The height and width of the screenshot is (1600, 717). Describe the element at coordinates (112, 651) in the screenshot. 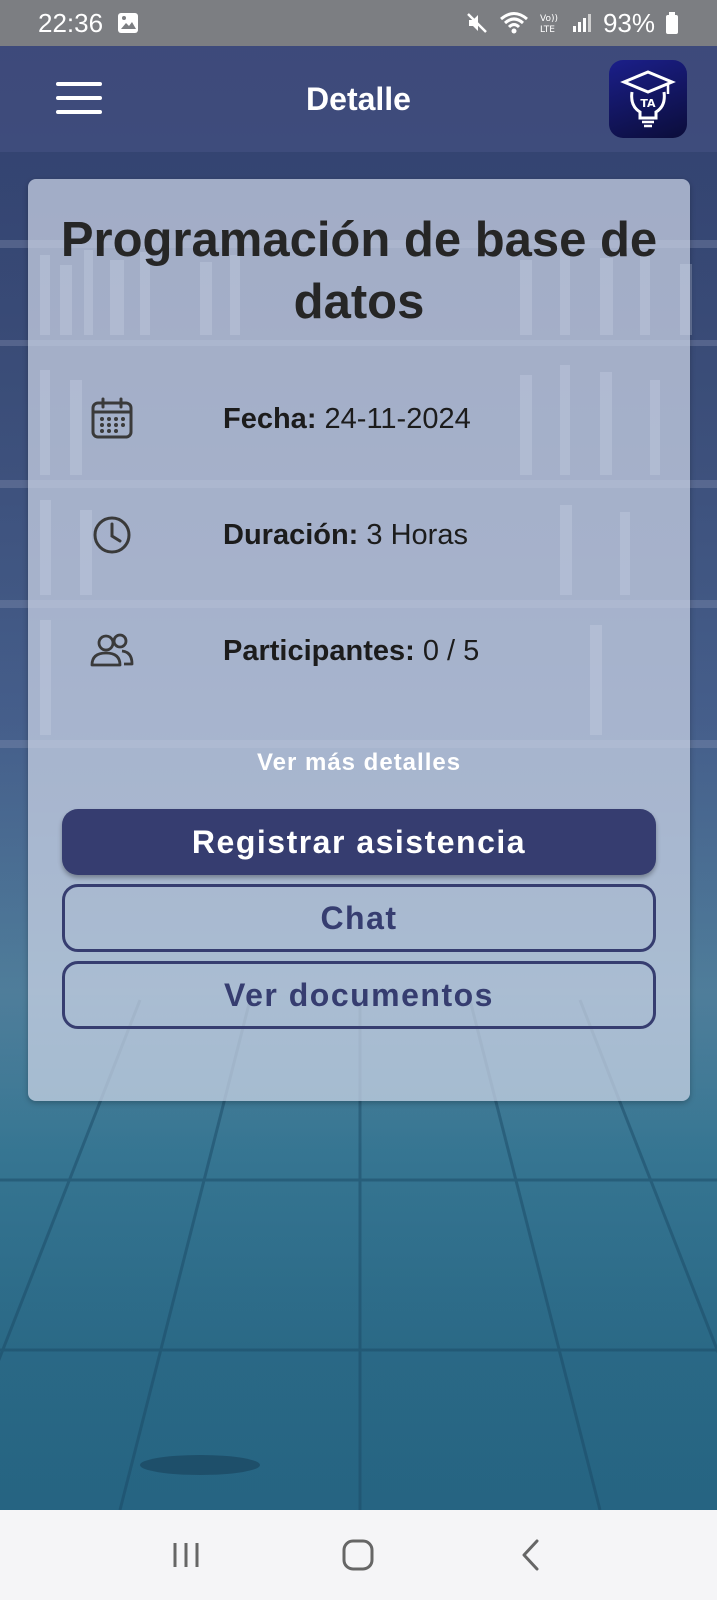

I see `participants-icon` at that location.